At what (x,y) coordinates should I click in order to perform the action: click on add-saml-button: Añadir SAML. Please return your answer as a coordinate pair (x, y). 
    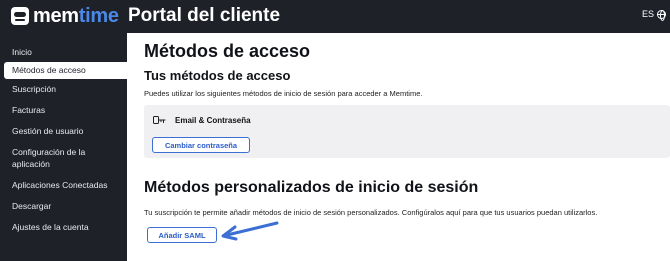
    Looking at the image, I should click on (182, 235).